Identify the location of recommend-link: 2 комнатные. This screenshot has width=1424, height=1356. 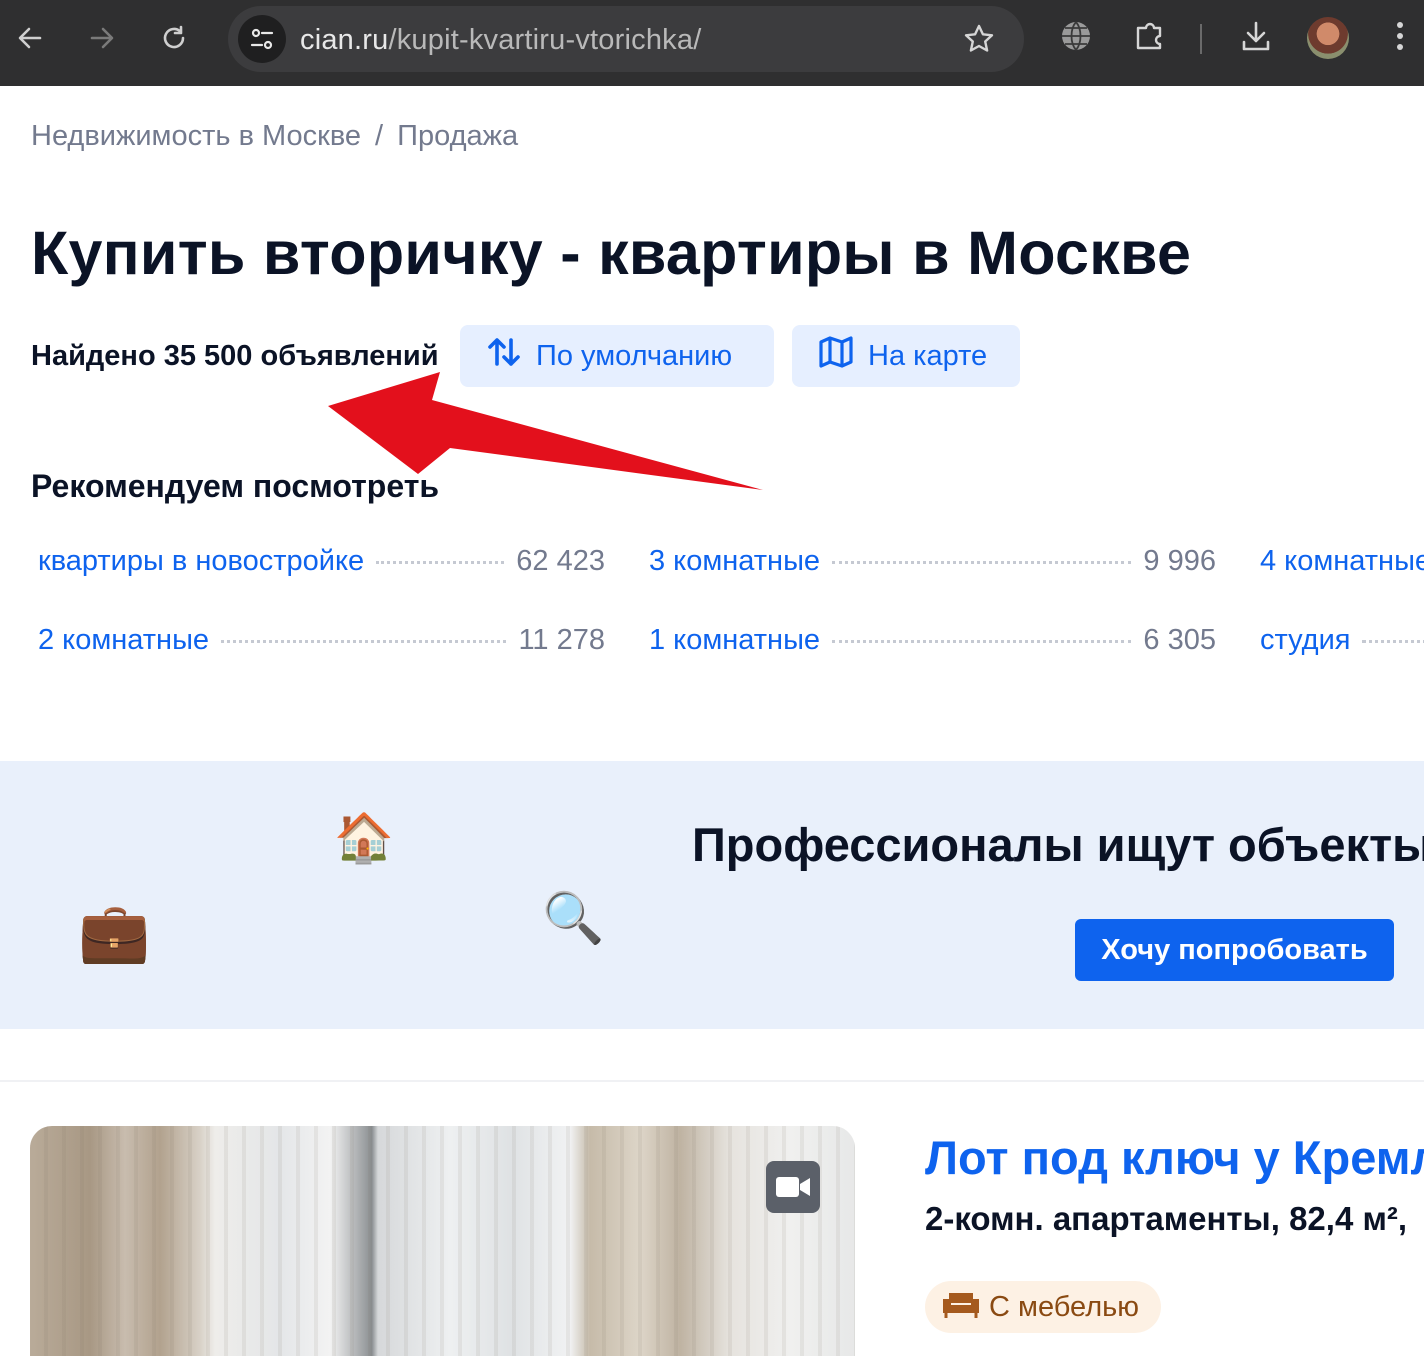
(123, 640).